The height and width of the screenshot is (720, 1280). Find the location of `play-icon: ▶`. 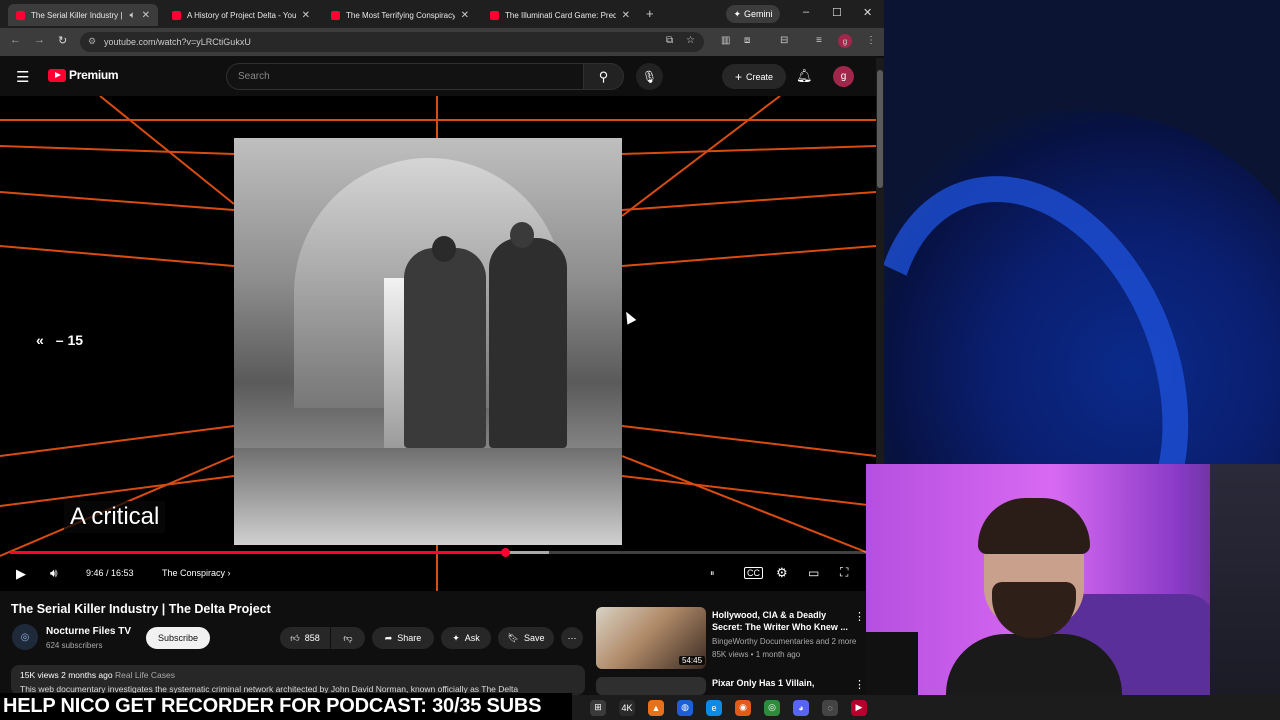

play-icon: ▶ is located at coordinates (21, 573).